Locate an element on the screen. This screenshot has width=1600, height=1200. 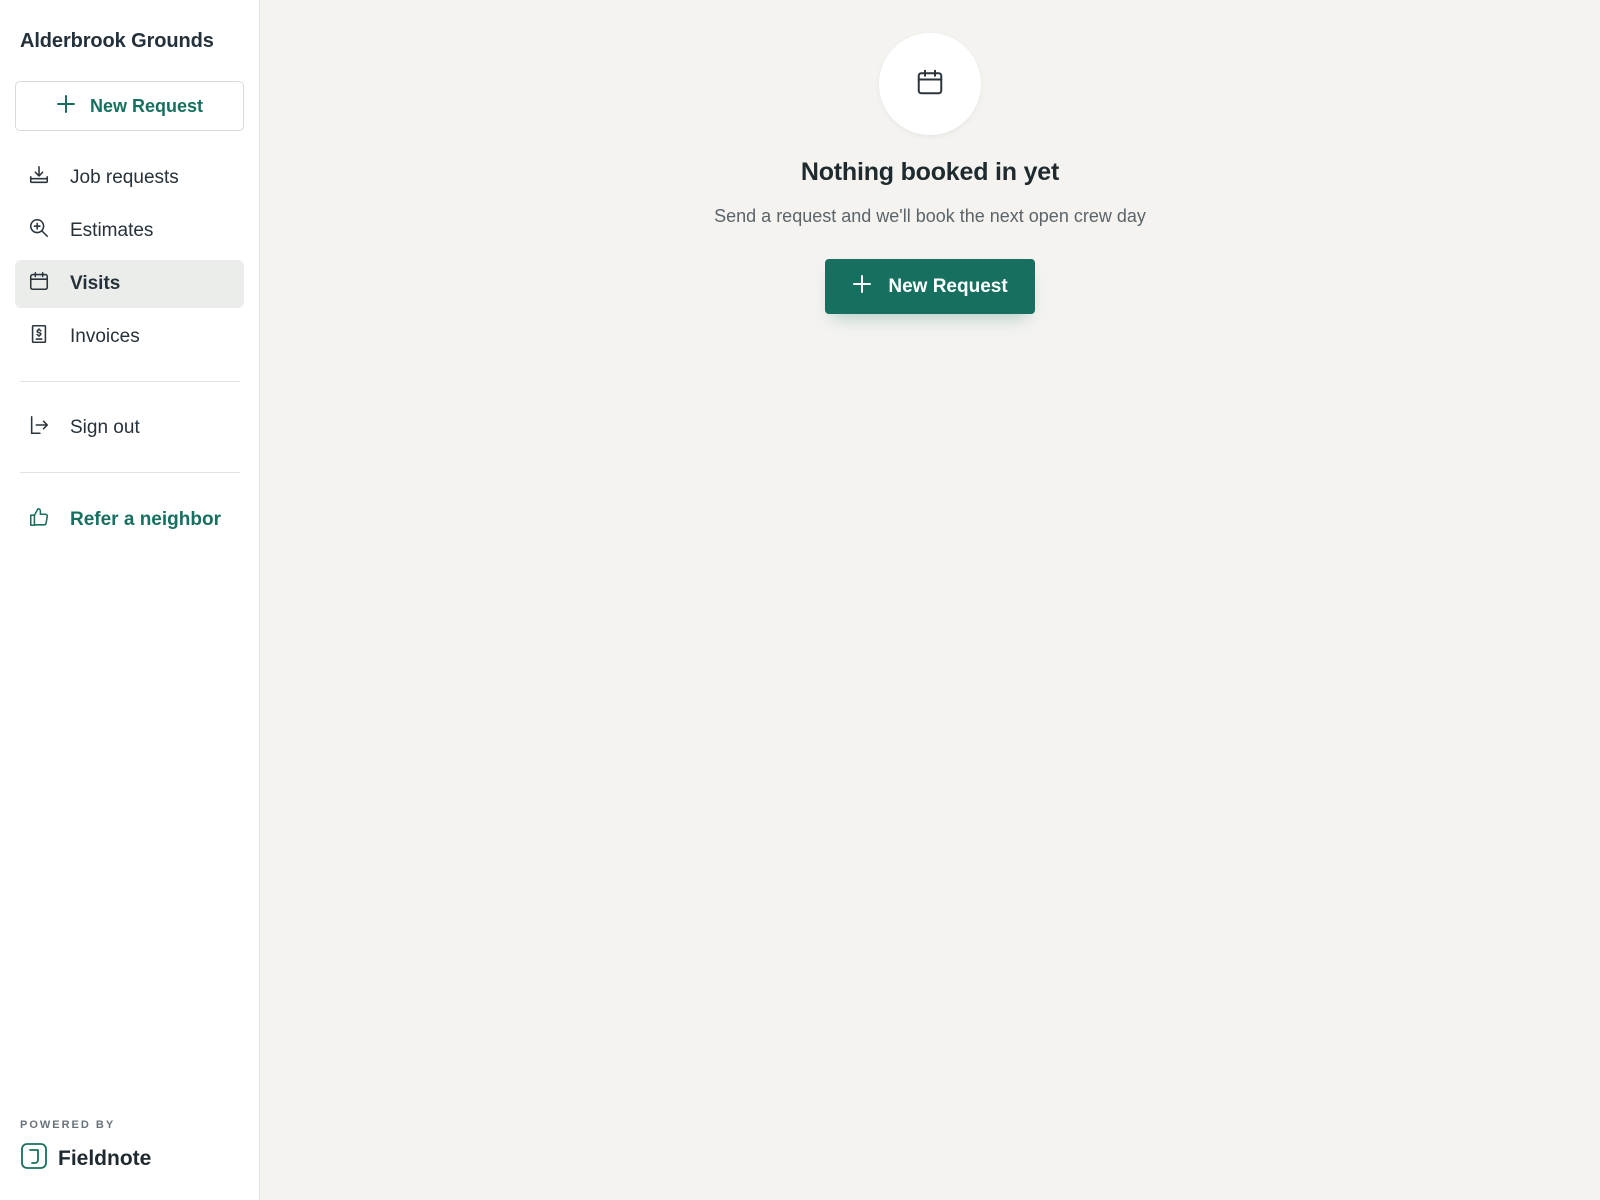
receipt-dollar-icon is located at coordinates (39, 337).